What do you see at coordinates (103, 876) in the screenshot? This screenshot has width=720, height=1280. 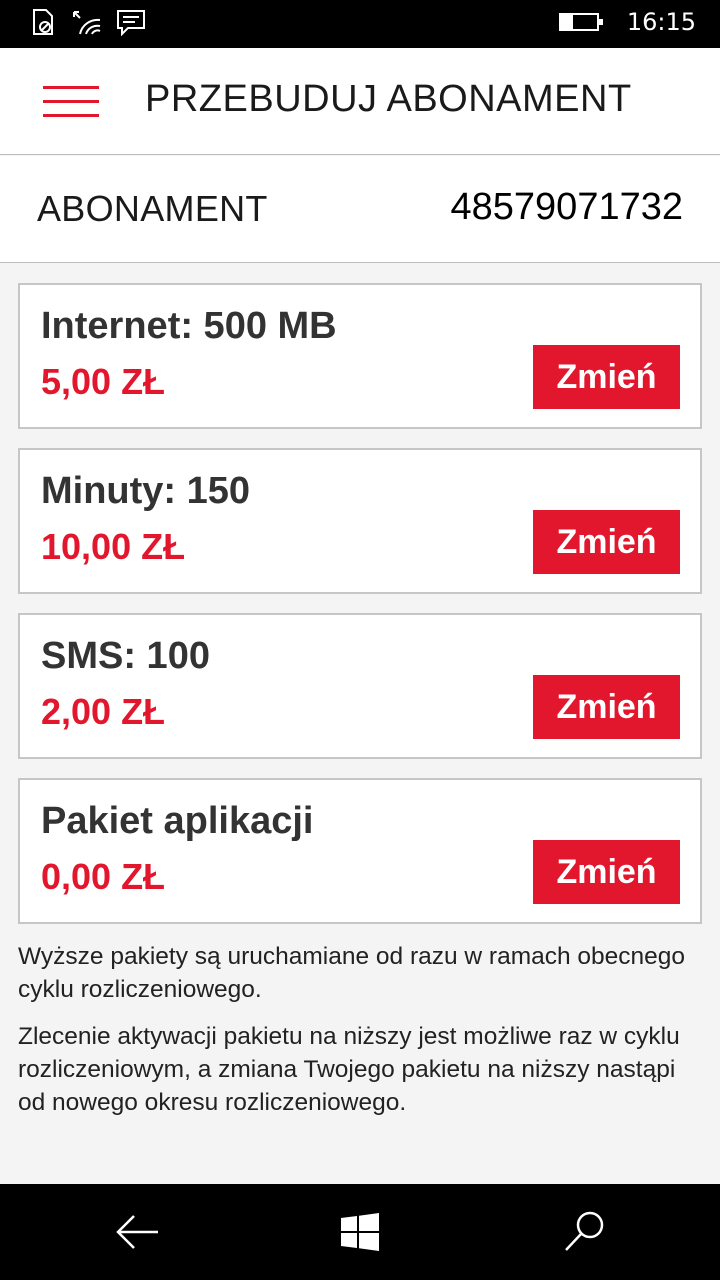 I see `package-price: 0,00 ZŁ` at bounding box center [103, 876].